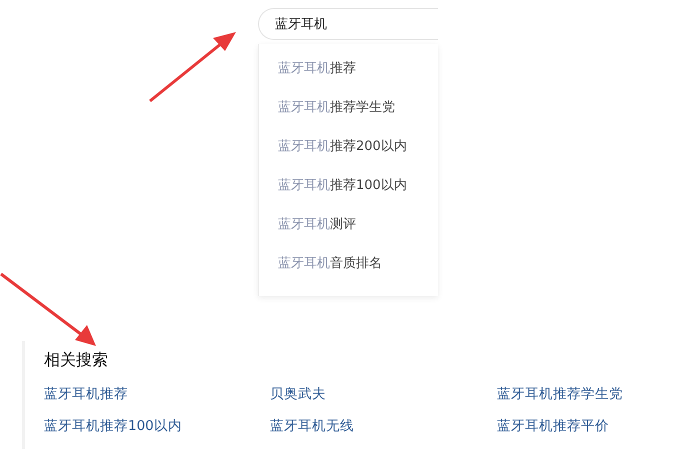 The width and height of the screenshot is (680, 458). What do you see at coordinates (348, 75) in the screenshot?
I see `suggestion-item: 蓝牙耳机推荐` at bounding box center [348, 75].